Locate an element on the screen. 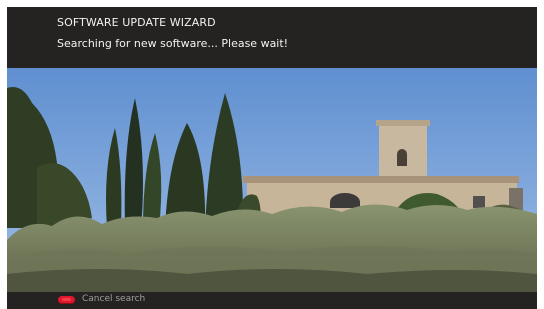 Image resolution: width=544 pixels, height=309 pixels. button-hint-bar: Cancel search is located at coordinates (272, 300).